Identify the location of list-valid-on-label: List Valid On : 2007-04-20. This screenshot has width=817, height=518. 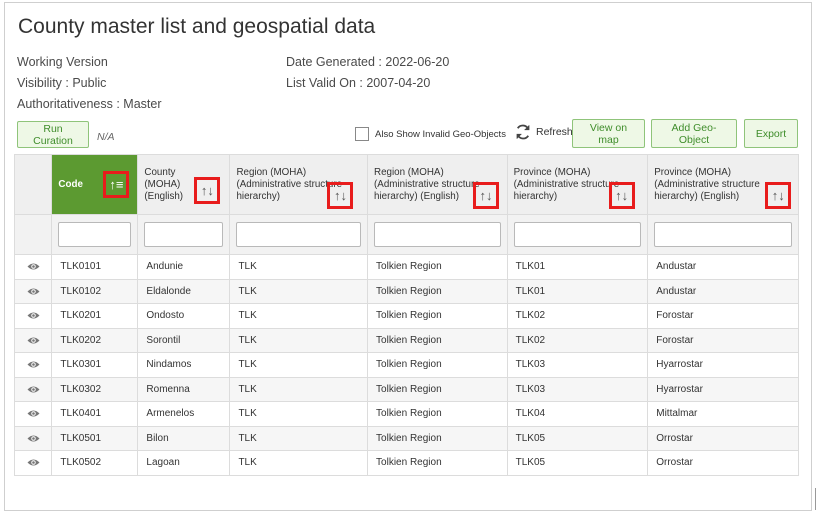
(358, 83).